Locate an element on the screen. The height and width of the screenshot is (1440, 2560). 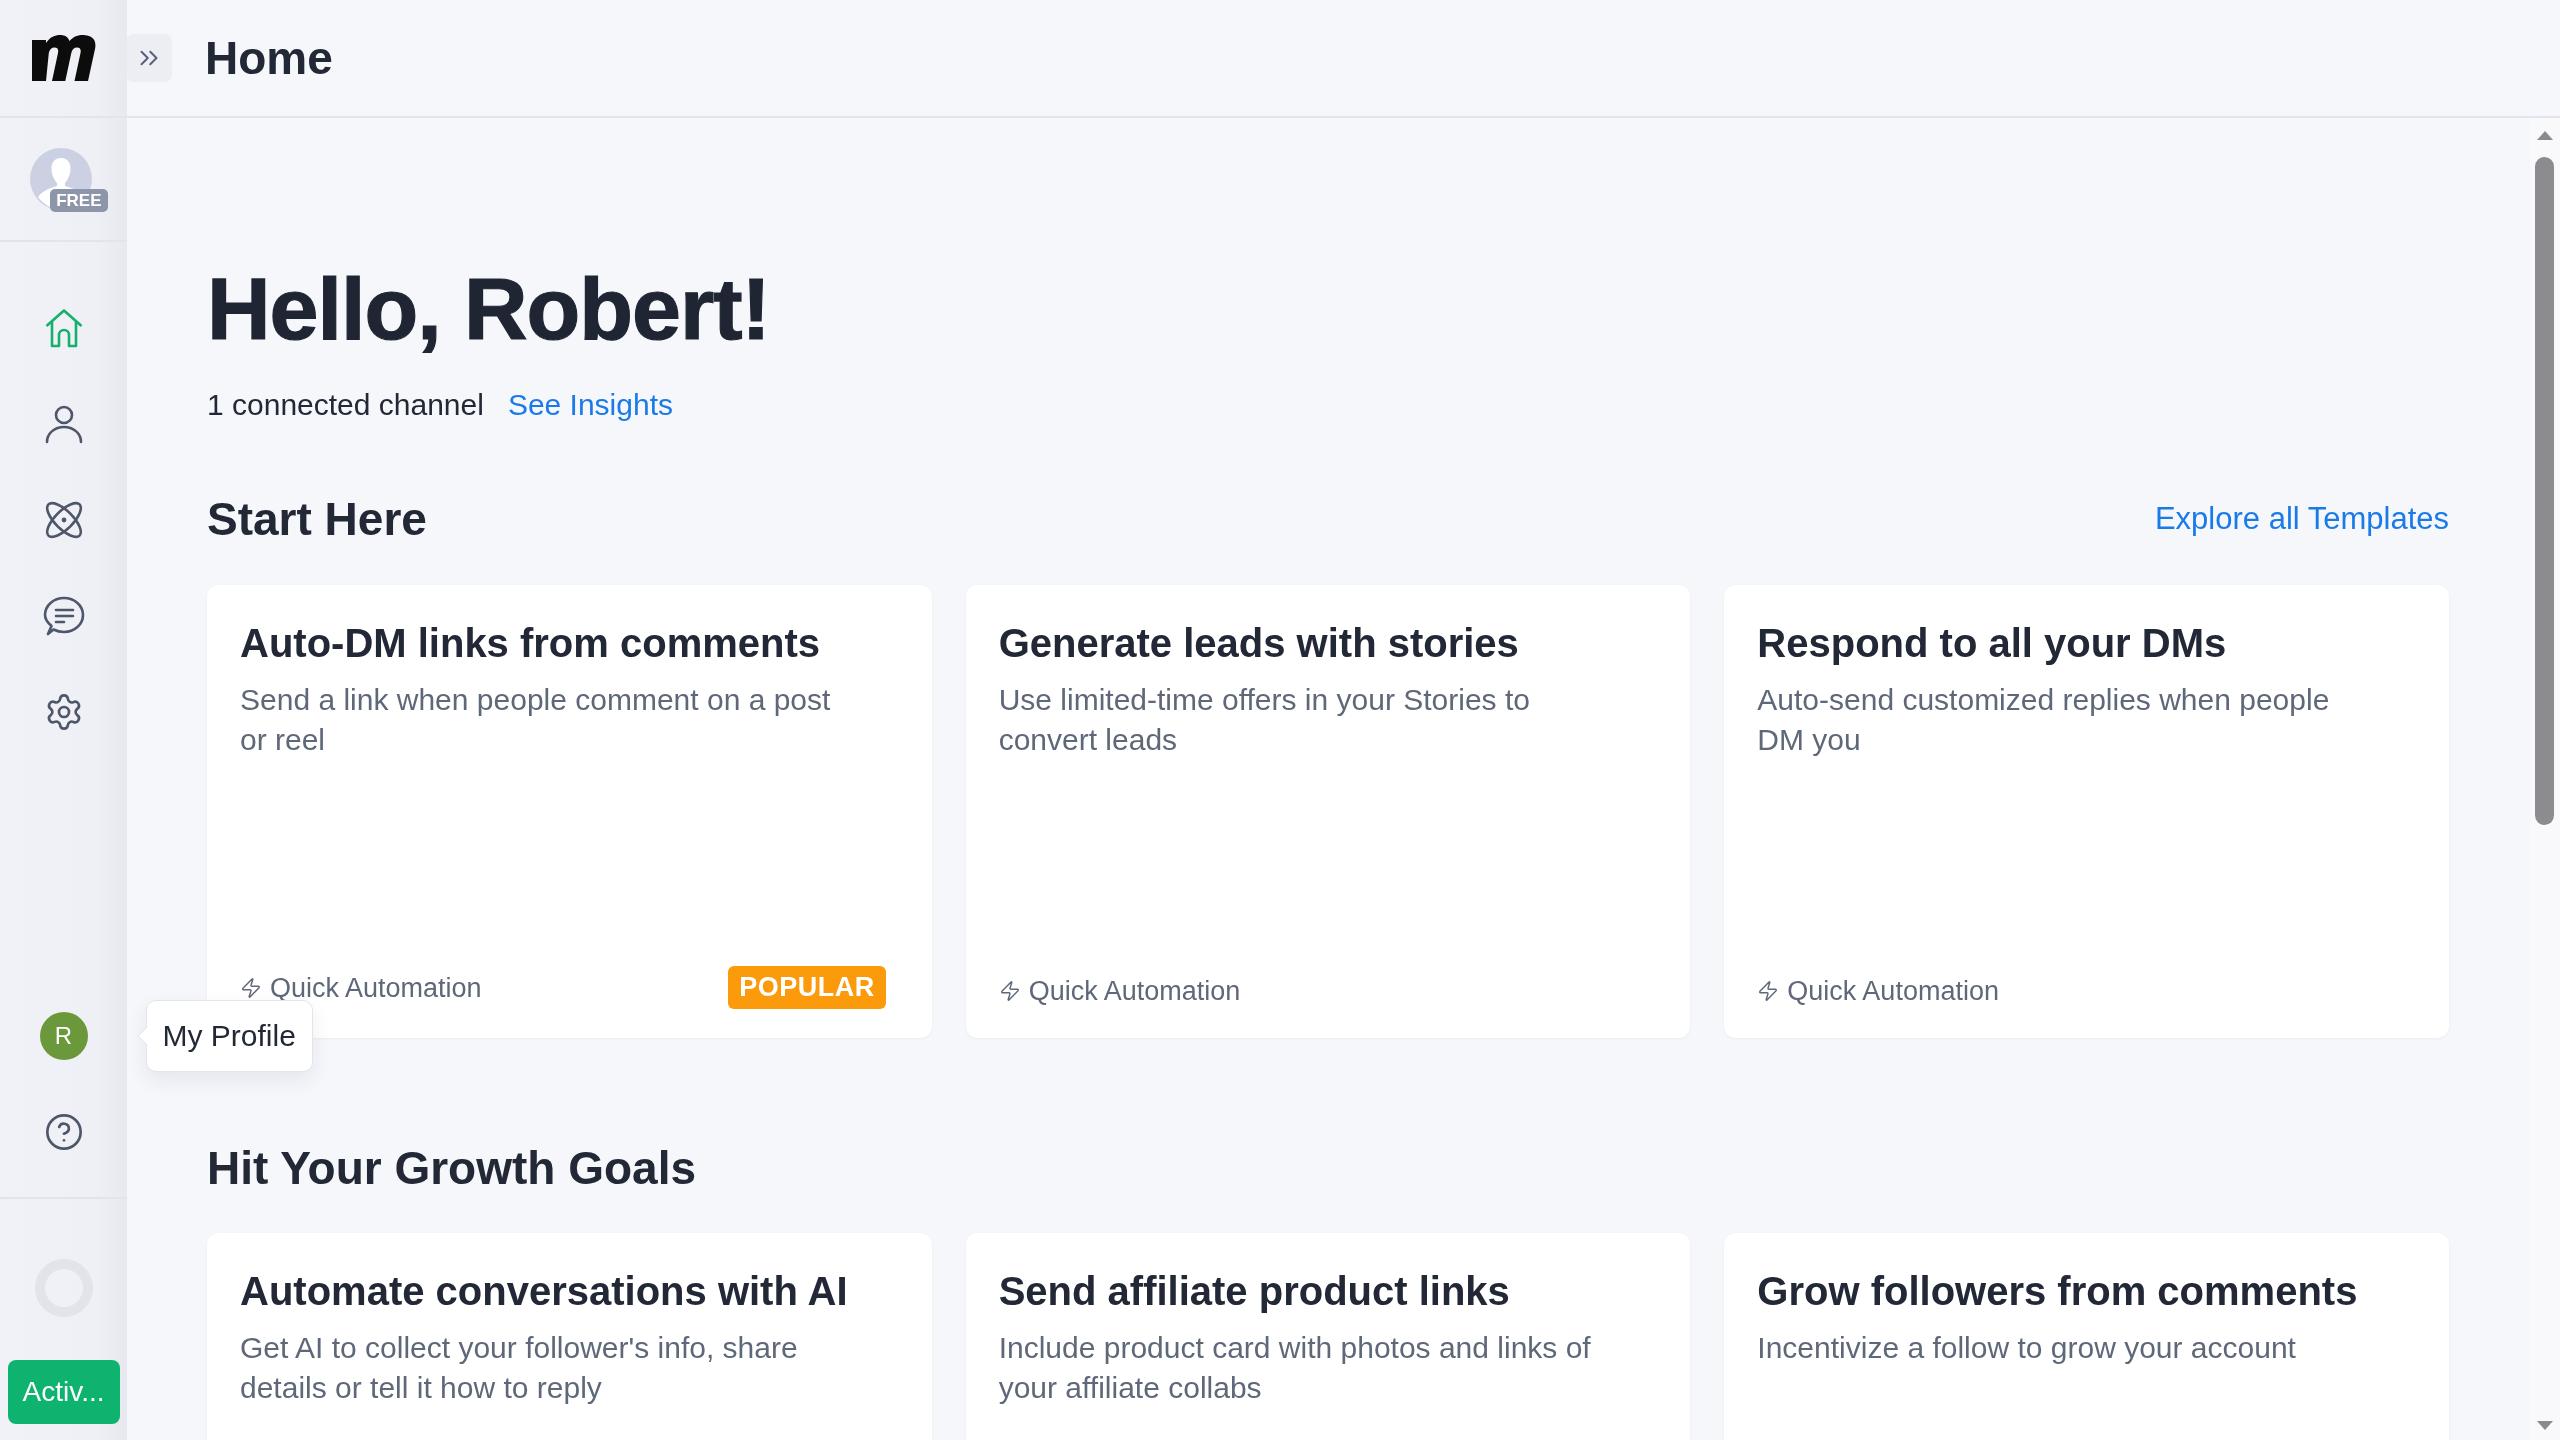
atom-icon is located at coordinates (63, 520).